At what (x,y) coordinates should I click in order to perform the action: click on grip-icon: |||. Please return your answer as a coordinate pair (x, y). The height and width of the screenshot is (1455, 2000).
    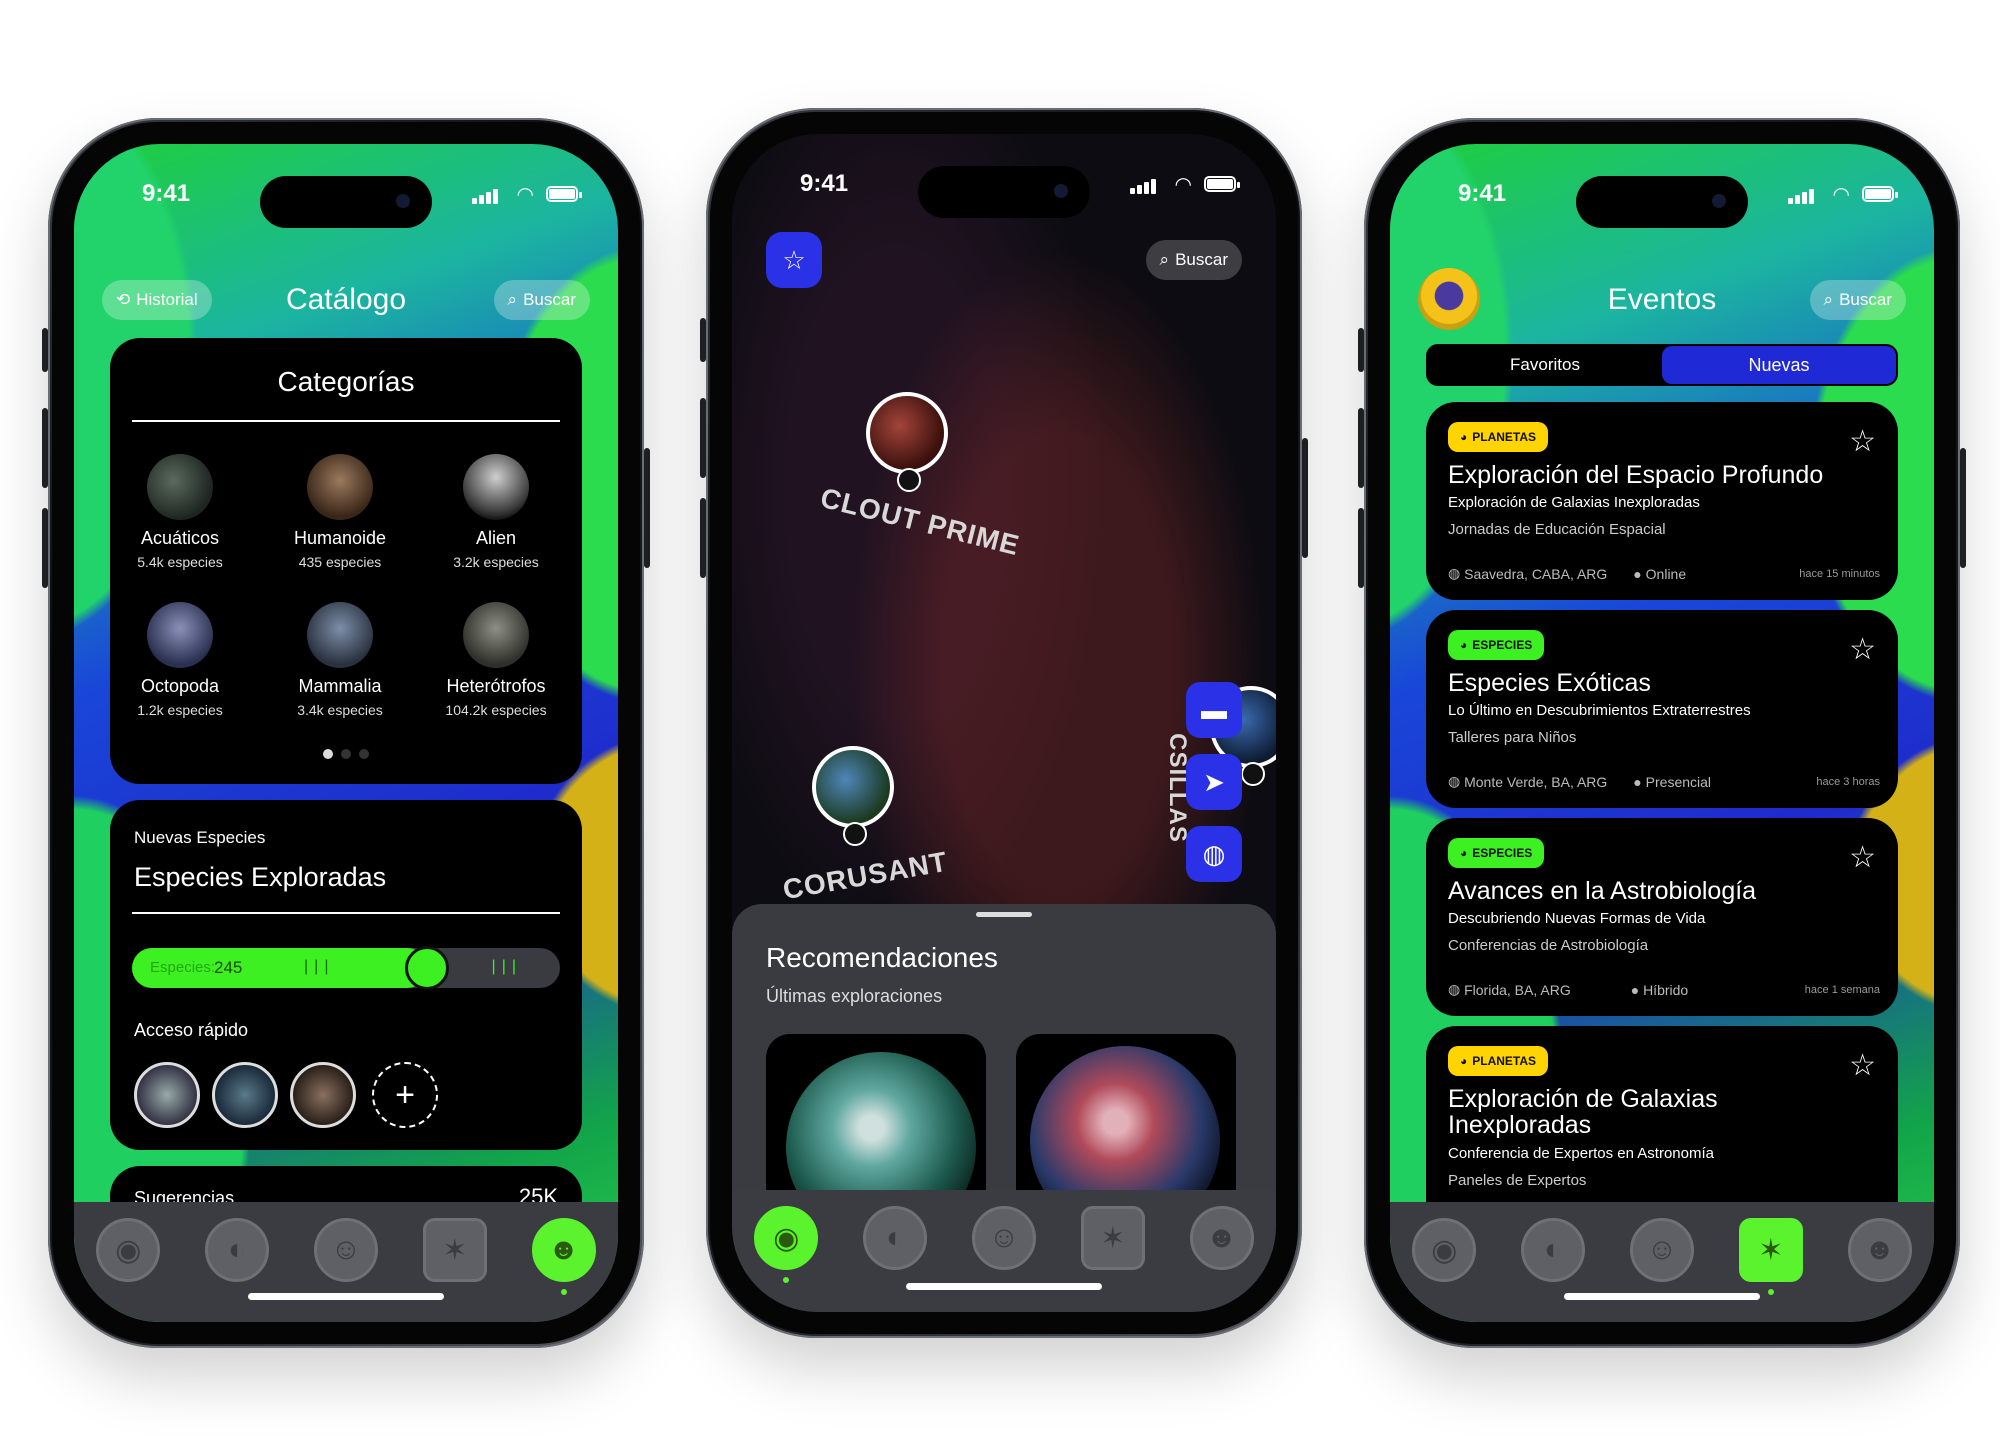
    Looking at the image, I should click on (319, 966).